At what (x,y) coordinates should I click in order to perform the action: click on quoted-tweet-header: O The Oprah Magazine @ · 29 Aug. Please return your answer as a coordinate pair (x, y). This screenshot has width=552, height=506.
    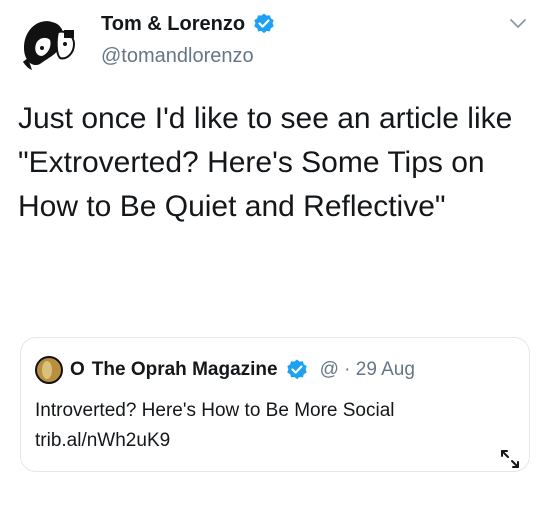
    Looking at the image, I should click on (225, 370).